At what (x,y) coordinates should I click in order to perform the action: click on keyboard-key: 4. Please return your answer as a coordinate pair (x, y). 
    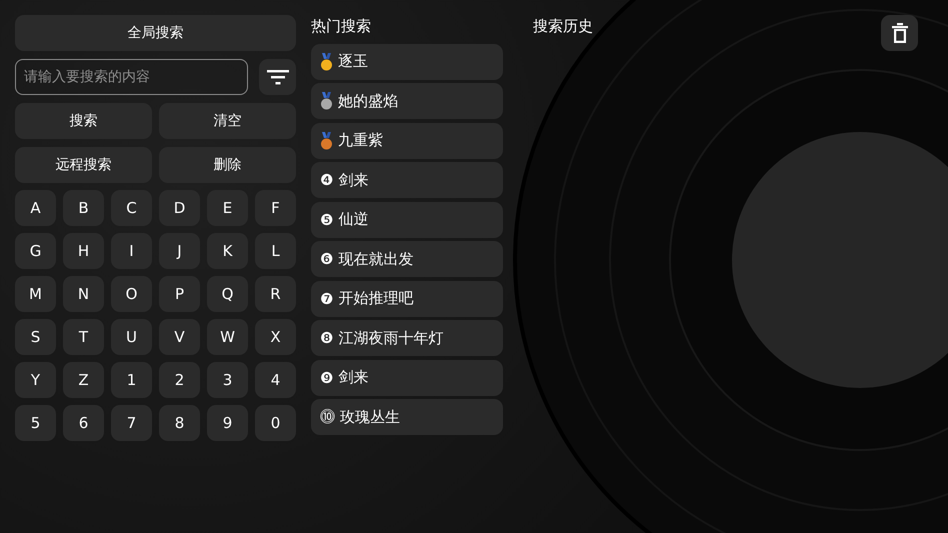
    Looking at the image, I should click on (275, 380).